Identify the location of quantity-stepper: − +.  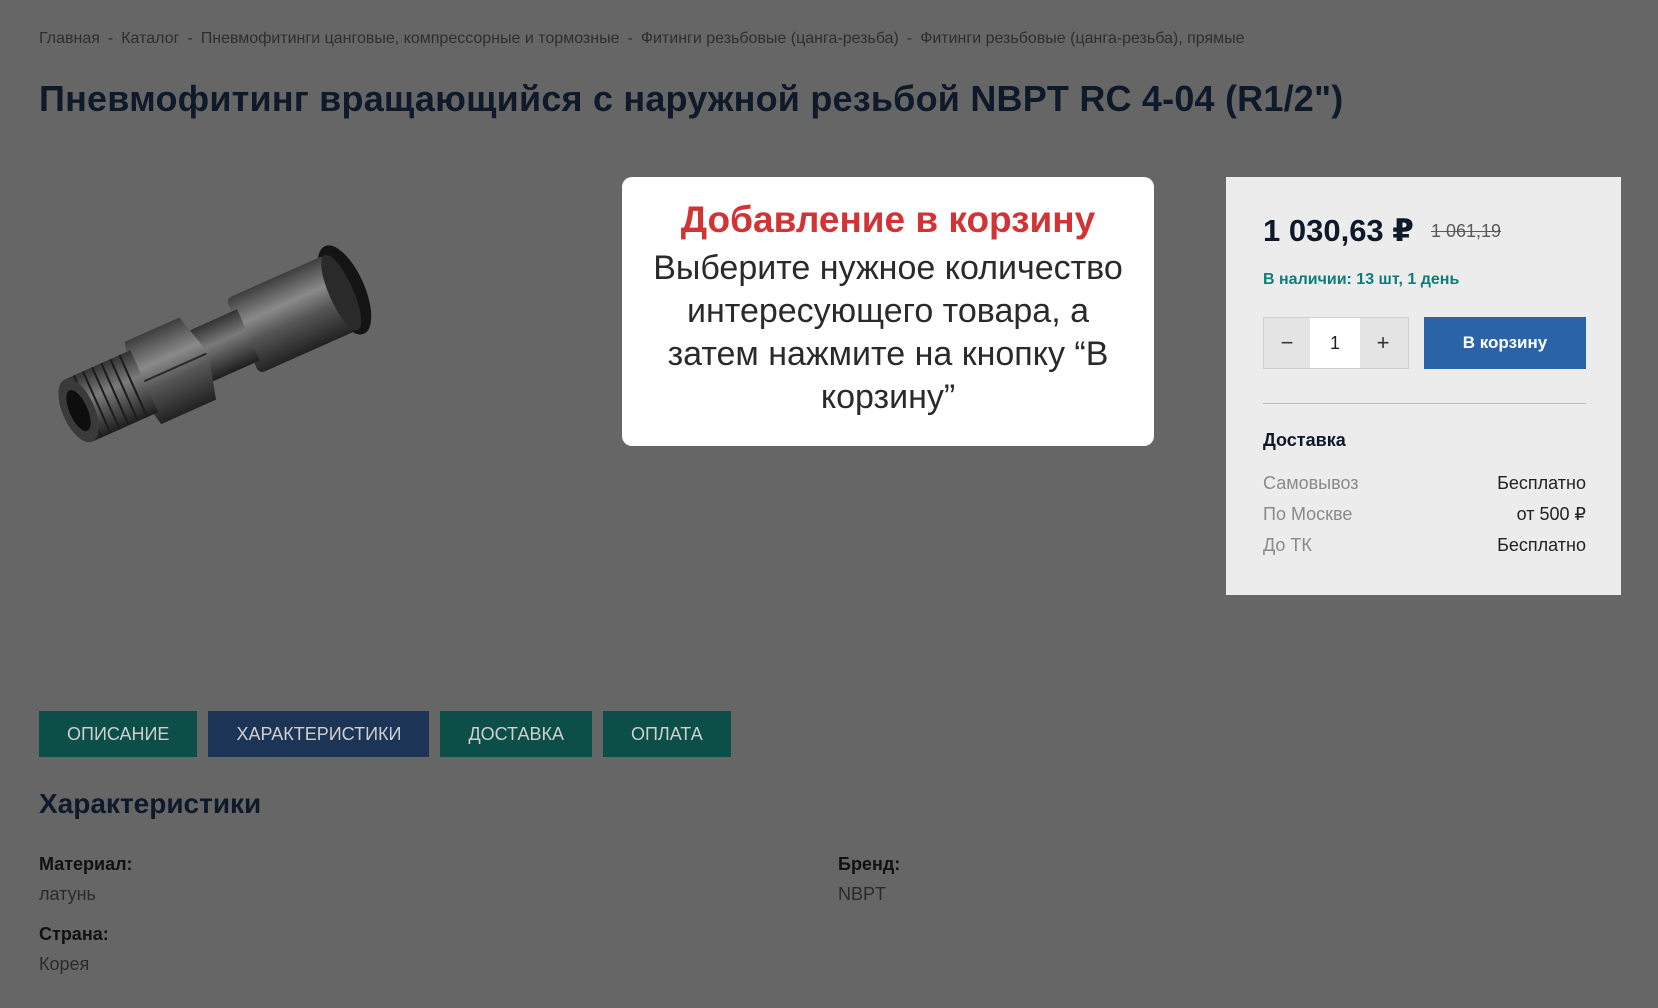
(1336, 343).